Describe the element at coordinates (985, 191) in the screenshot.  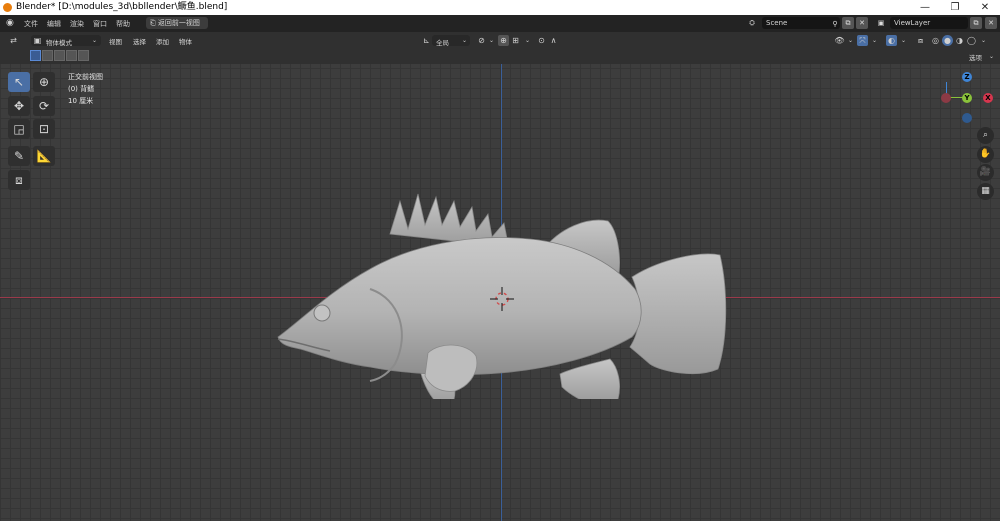
I see `perspective-grid-icon: ▦` at that location.